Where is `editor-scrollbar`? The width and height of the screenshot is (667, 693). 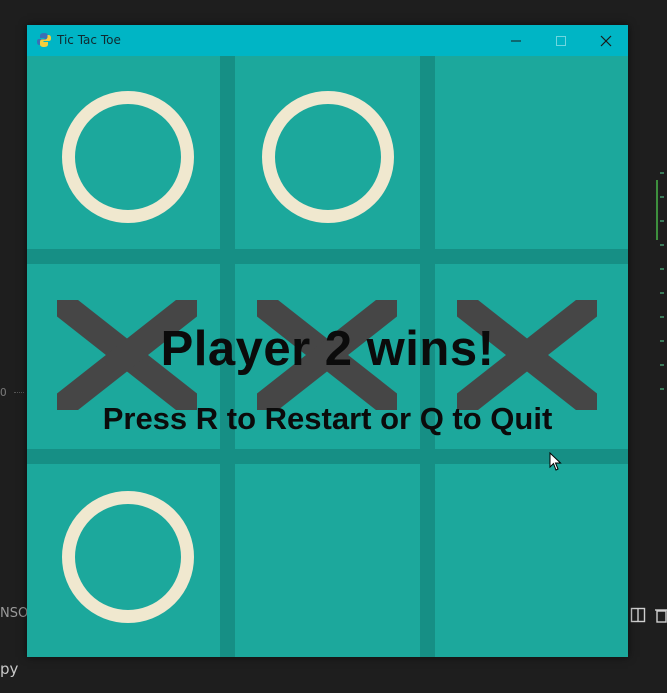
editor-scrollbar is located at coordinates (657, 210).